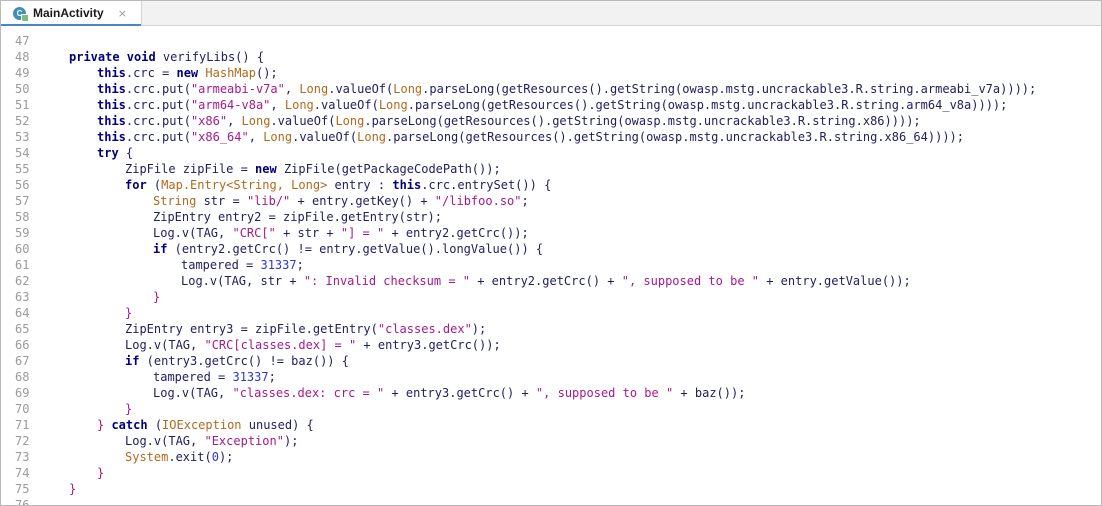  I want to click on code-token: 31337, so click(278, 265).